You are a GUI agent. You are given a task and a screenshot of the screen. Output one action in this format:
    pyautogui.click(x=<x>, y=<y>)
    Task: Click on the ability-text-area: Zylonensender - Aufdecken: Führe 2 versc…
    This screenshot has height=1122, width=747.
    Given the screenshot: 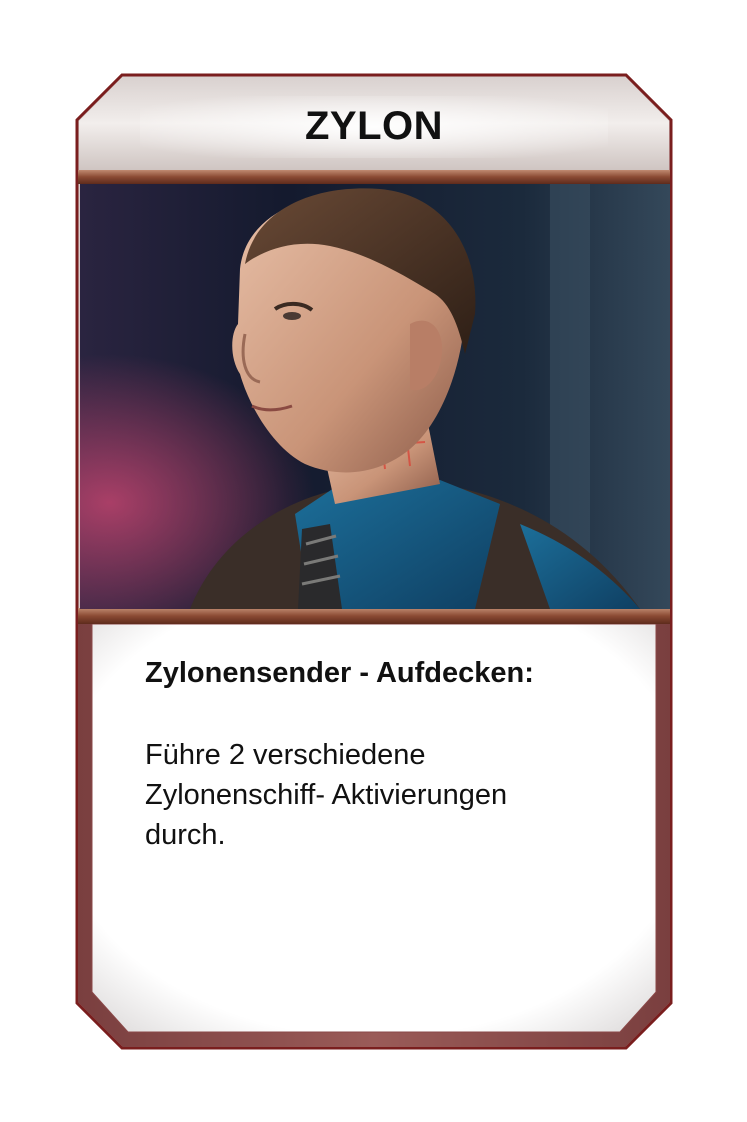 What is the action you would take?
    pyautogui.click(x=390, y=755)
    